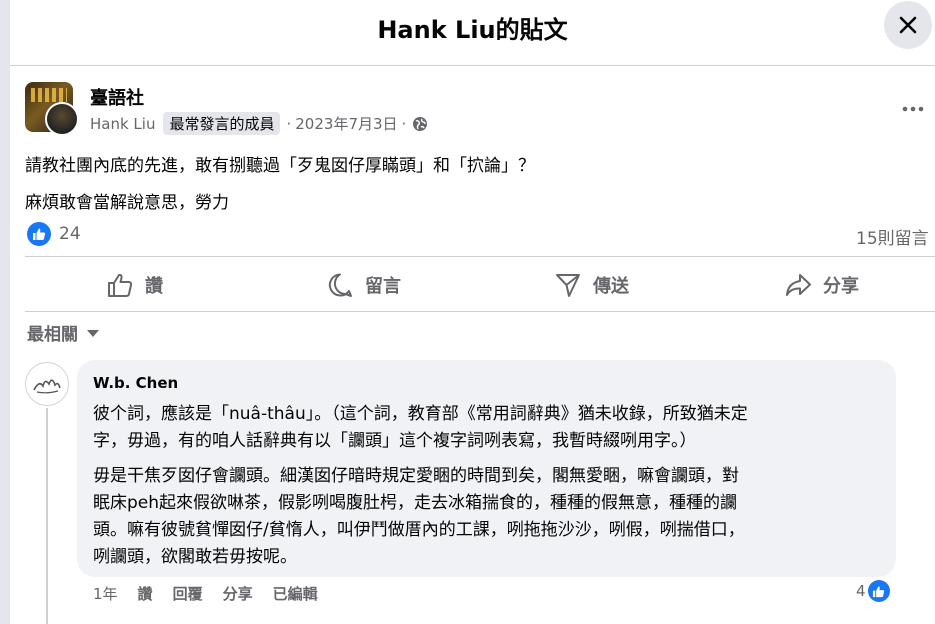  What do you see at coordinates (822, 284) in the screenshot?
I see `share-button: 分享` at bounding box center [822, 284].